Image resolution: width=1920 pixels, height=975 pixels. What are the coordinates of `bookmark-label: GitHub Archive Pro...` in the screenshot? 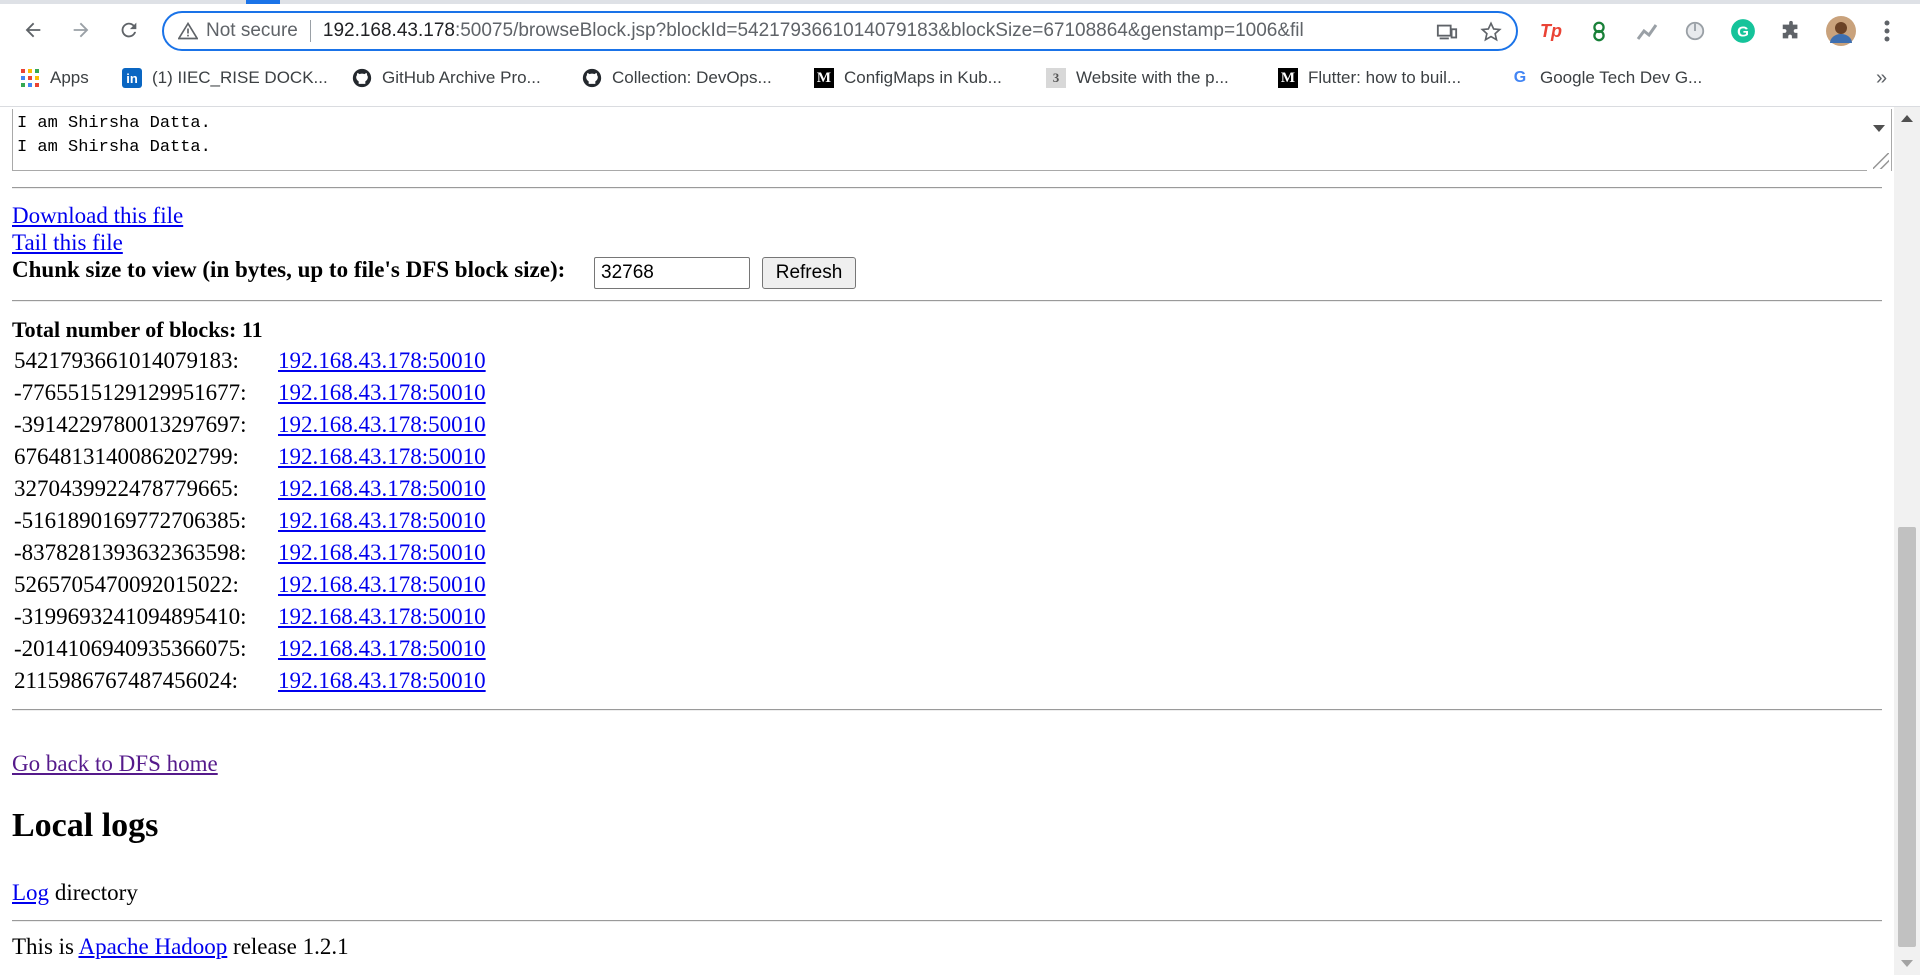 It's located at (461, 77).